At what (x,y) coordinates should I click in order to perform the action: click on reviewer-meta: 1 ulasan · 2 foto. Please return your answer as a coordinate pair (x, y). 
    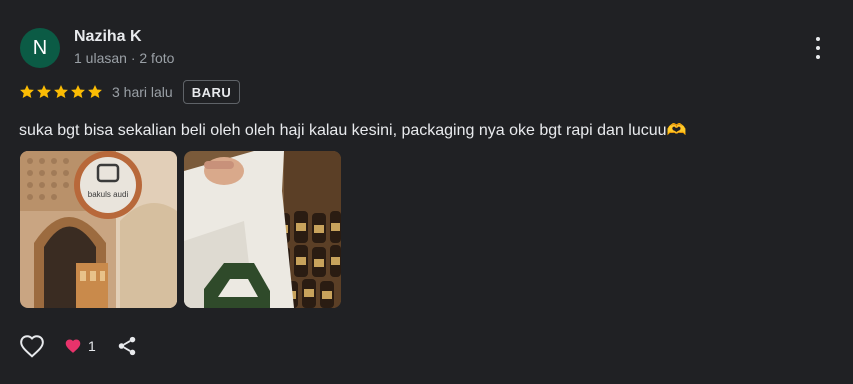
    Looking at the image, I should click on (124, 58).